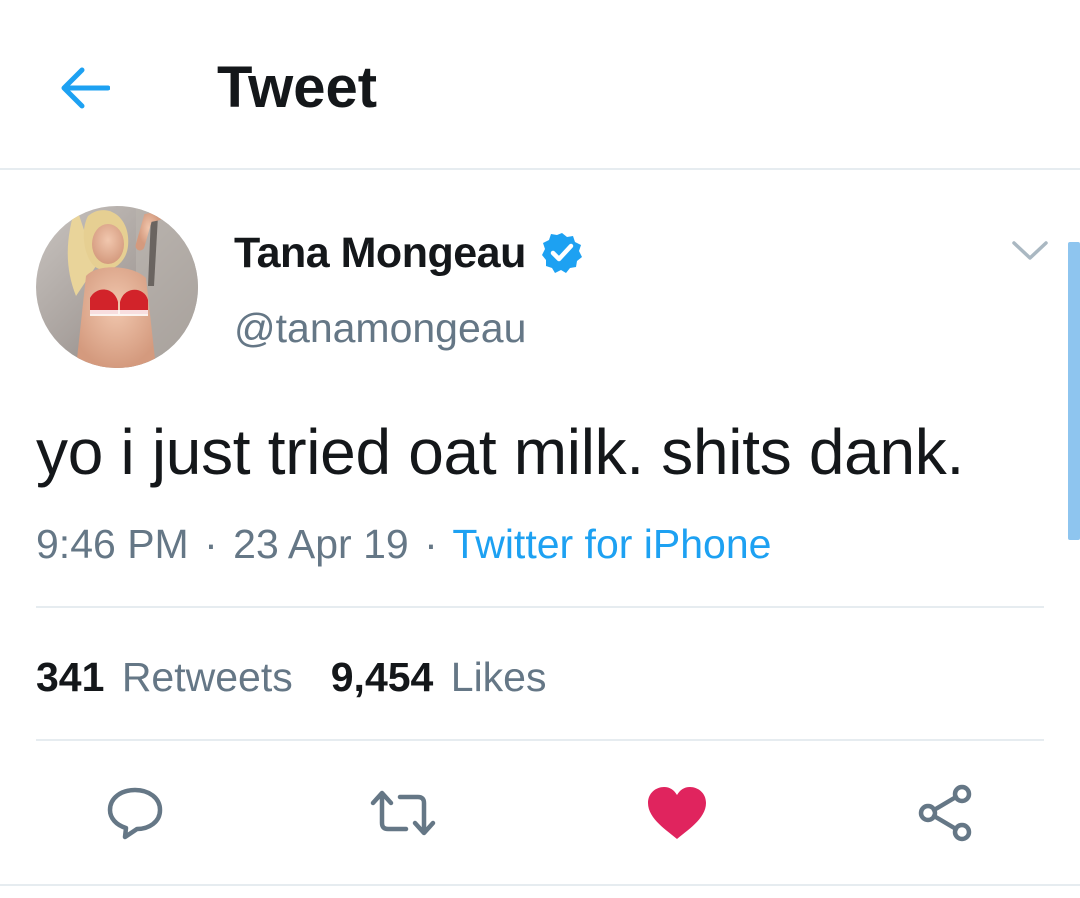 The image size is (1080, 898). I want to click on tweet-date: 23 Apr 19, so click(321, 544).